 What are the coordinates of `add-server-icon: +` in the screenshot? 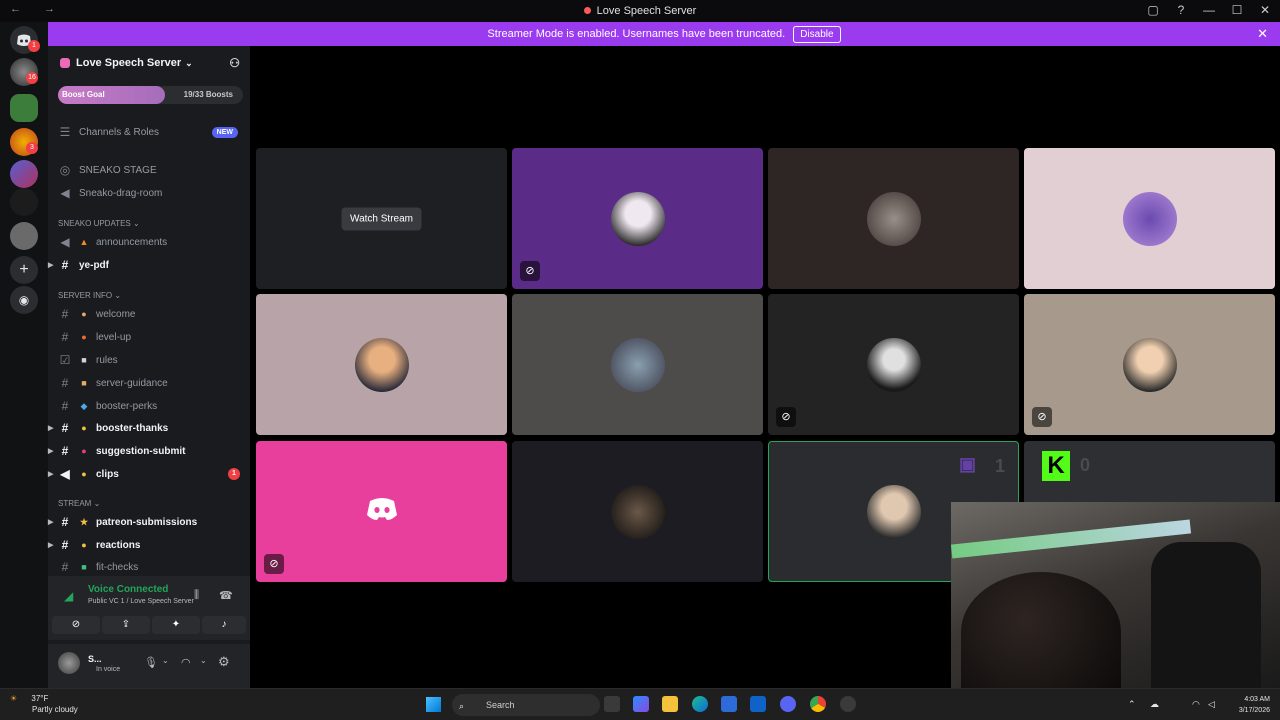 It's located at (24, 270).